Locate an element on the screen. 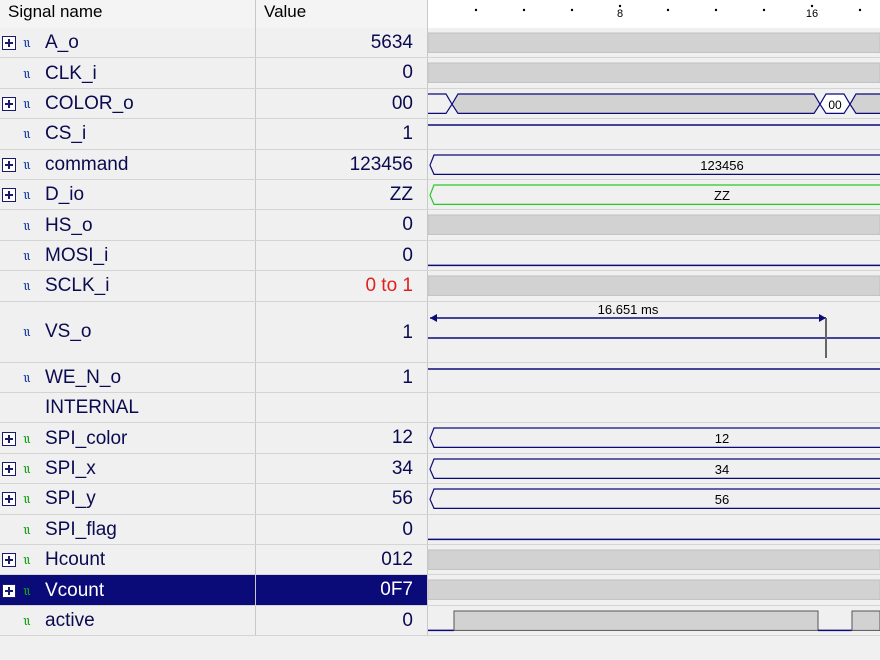  signal-row-vcount: ʅʅ Vcount 0F7 is located at coordinates (440, 590).